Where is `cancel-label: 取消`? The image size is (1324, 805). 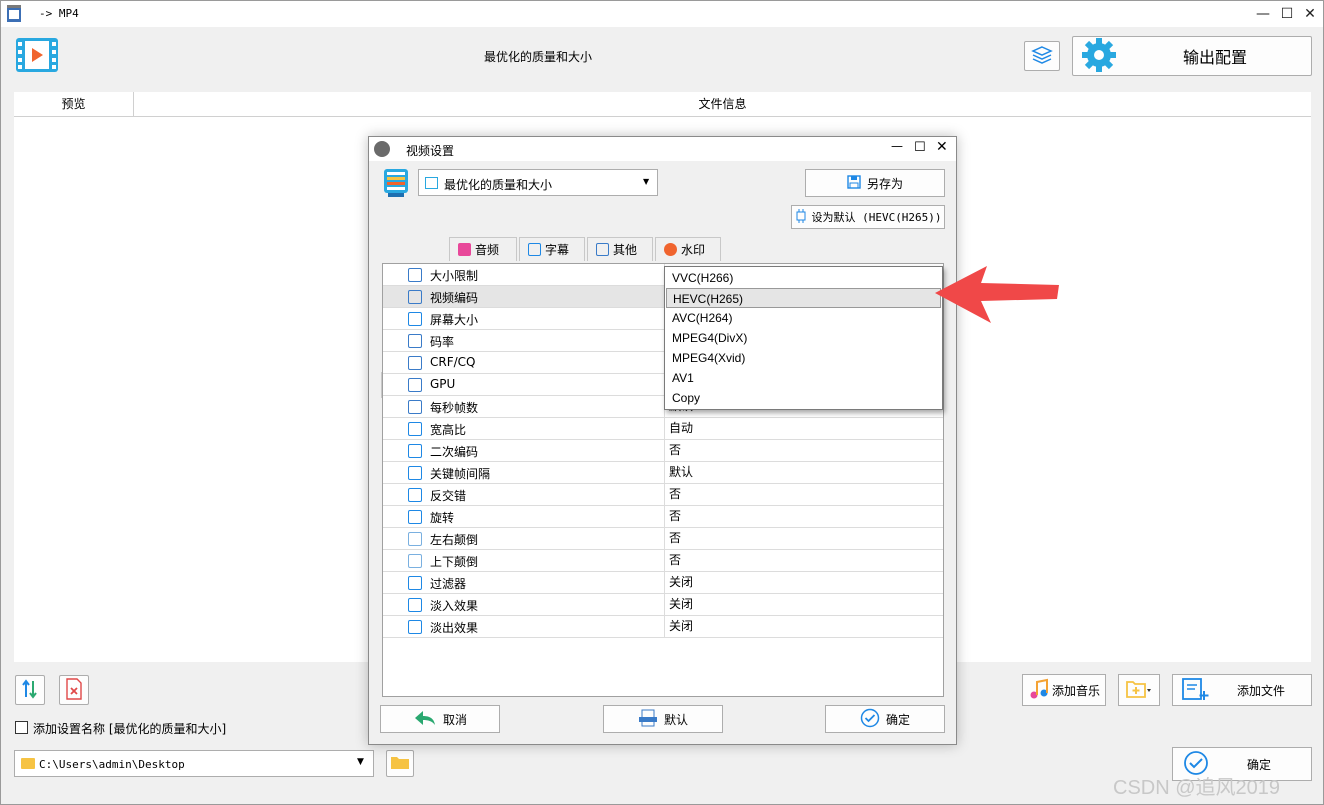 cancel-label: 取消 is located at coordinates (454, 719).